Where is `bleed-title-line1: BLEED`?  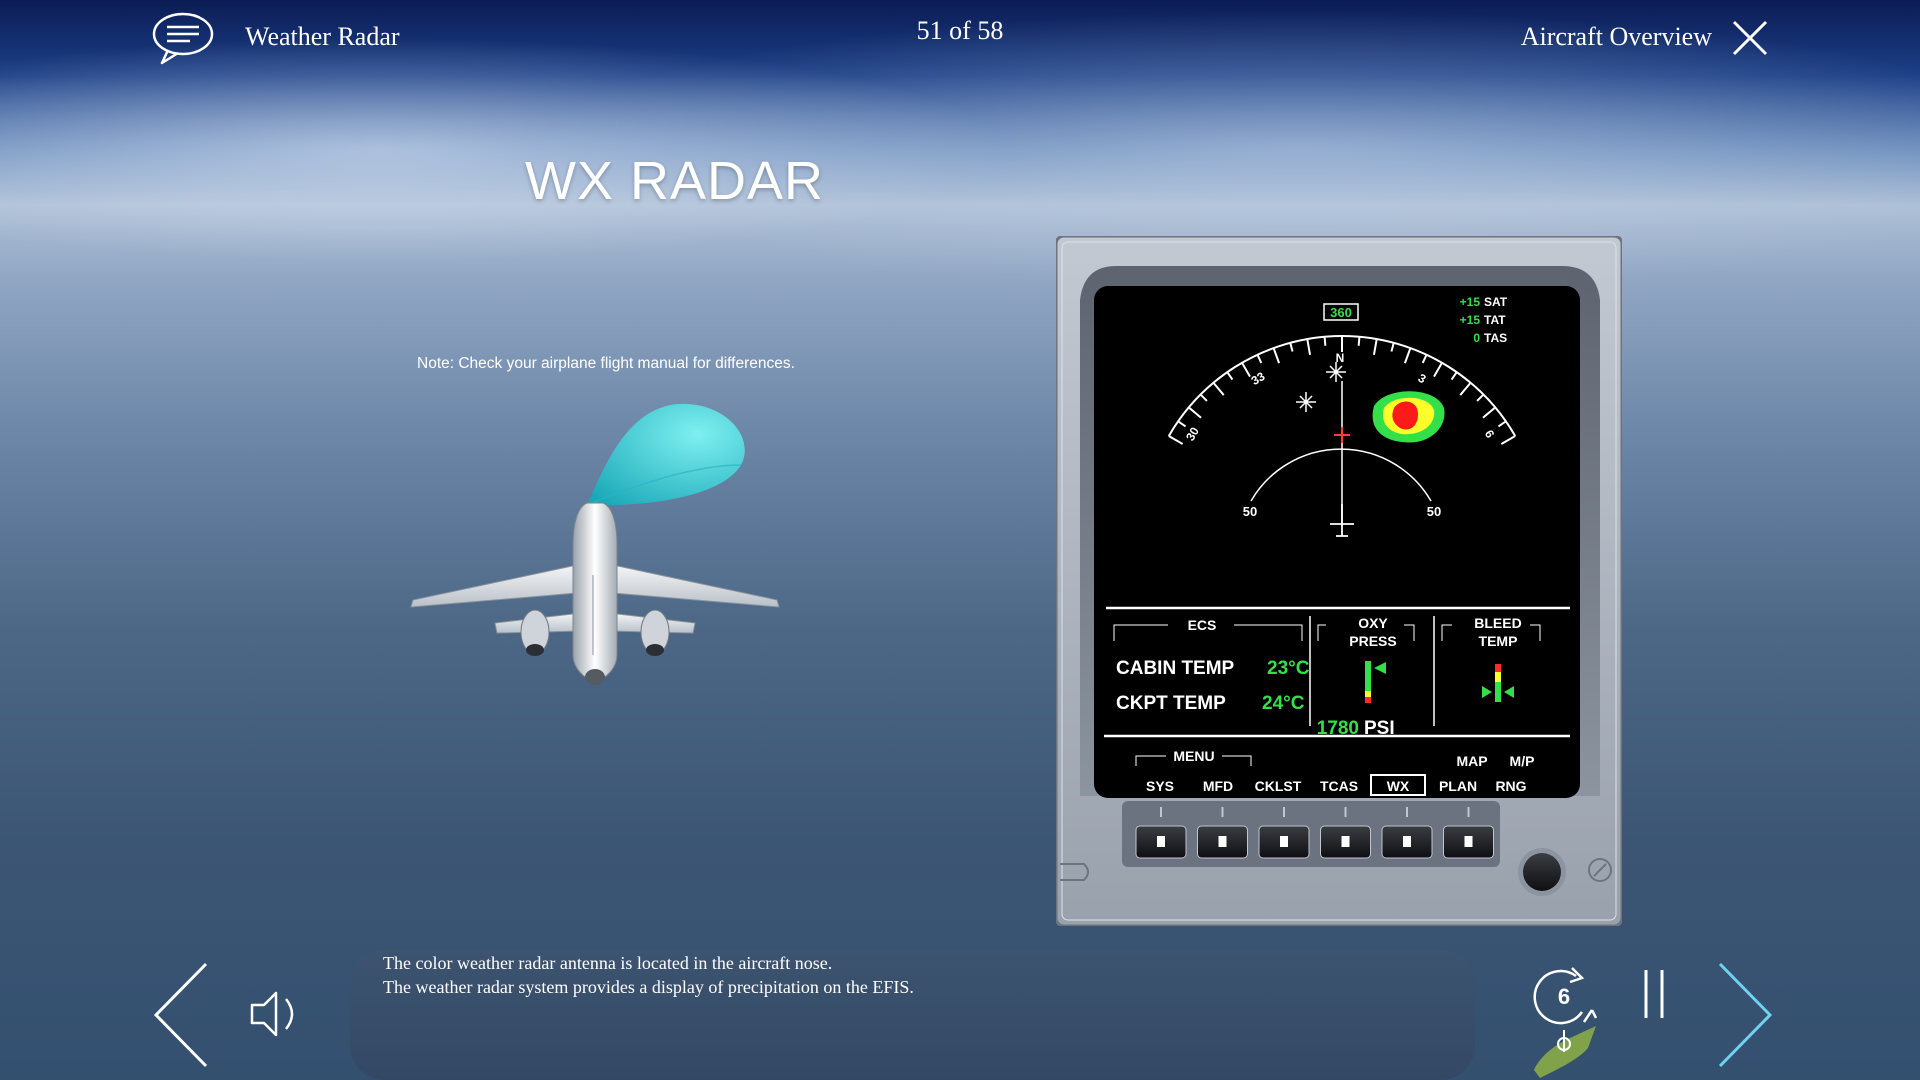 bleed-title-line1: BLEED is located at coordinates (1497, 623).